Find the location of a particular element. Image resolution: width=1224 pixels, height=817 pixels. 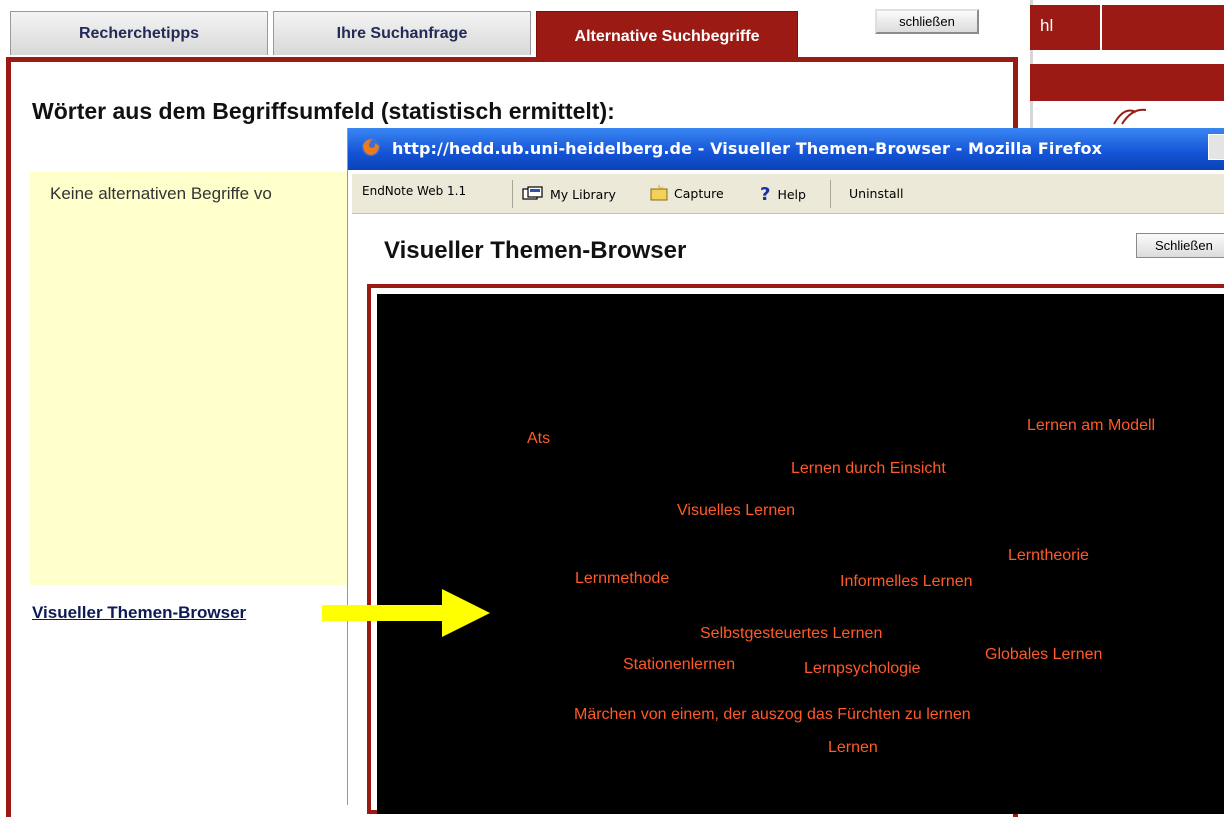

topic-term: Globales Lernen is located at coordinates (1043, 655).